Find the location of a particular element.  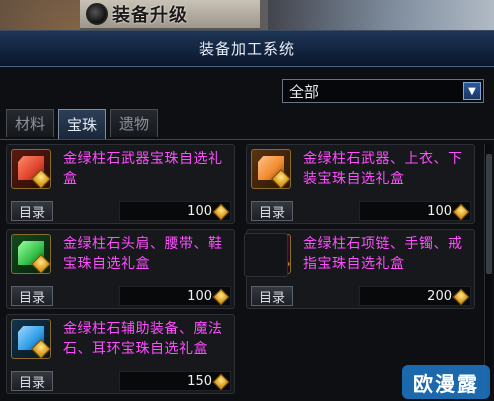

tab-gems: 宝珠 is located at coordinates (82, 124).